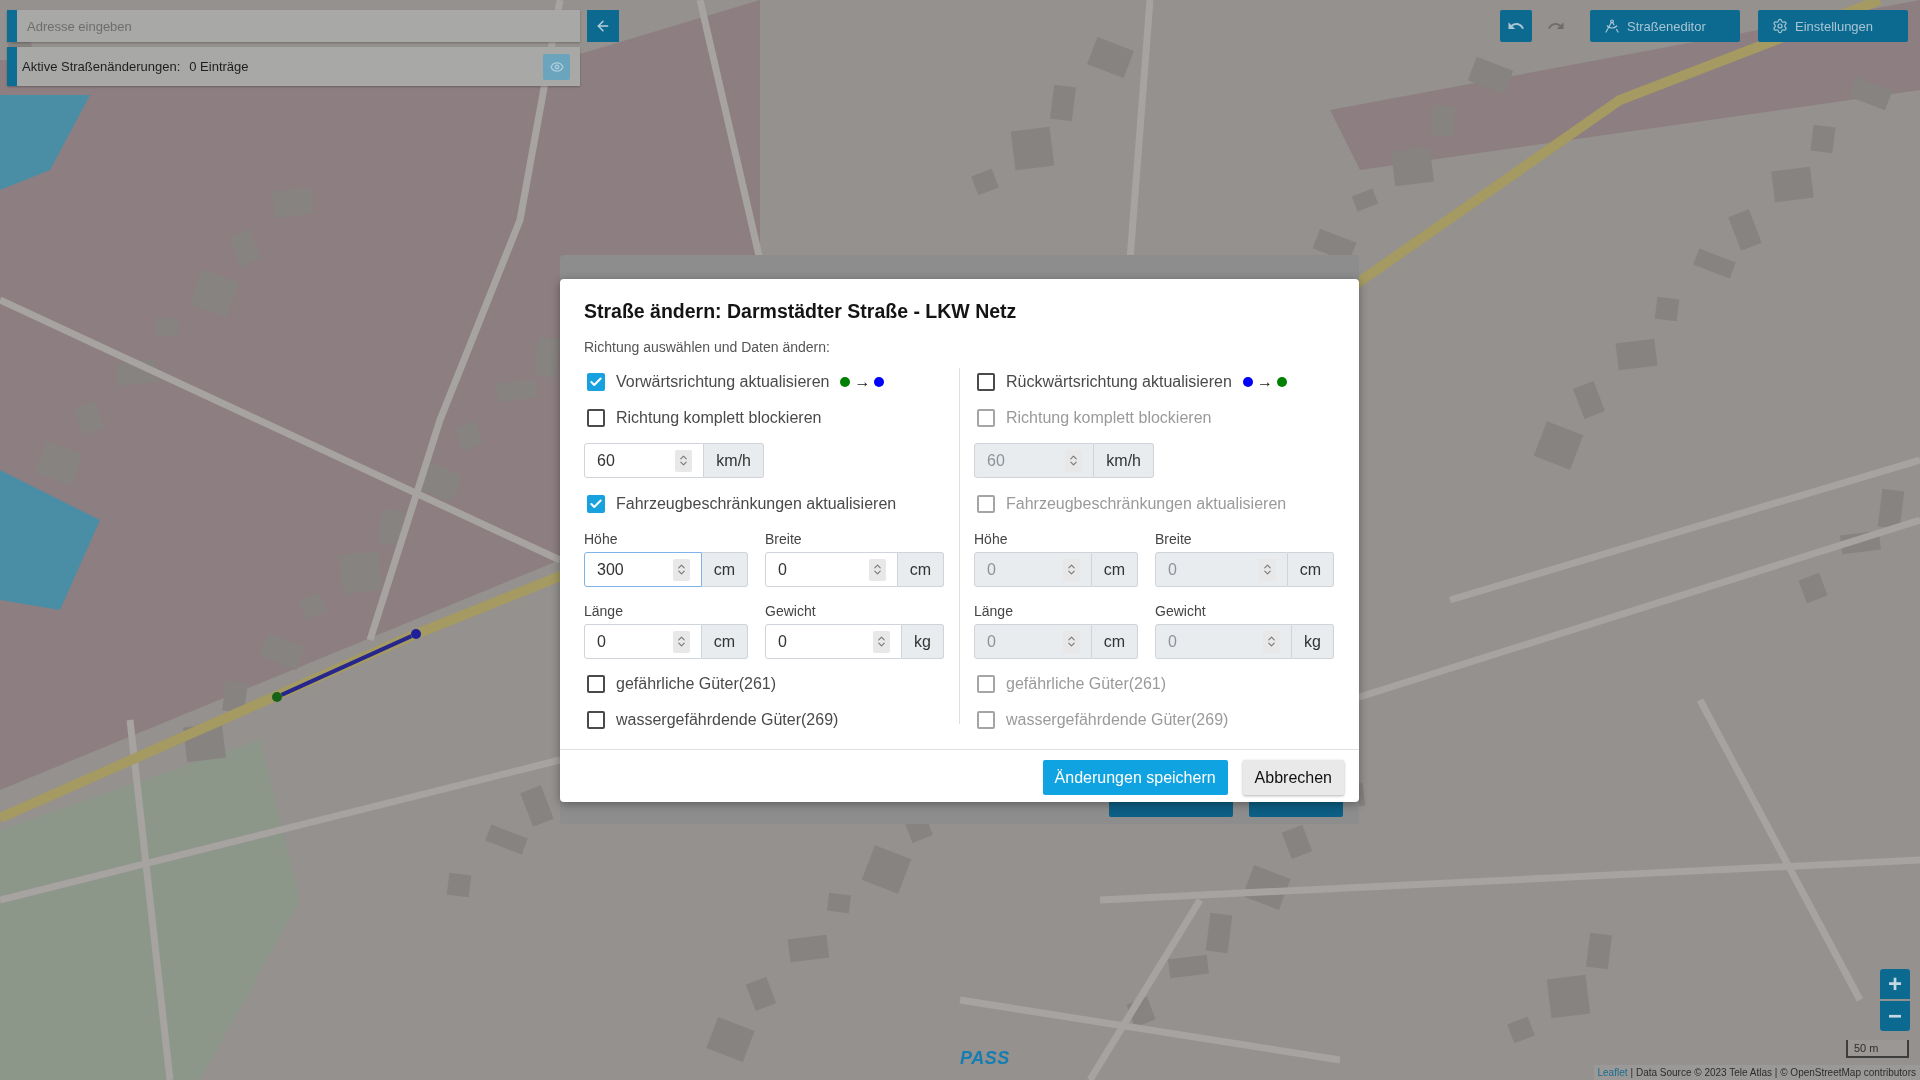  What do you see at coordinates (985, 1058) in the screenshot?
I see `logo: PASS` at bounding box center [985, 1058].